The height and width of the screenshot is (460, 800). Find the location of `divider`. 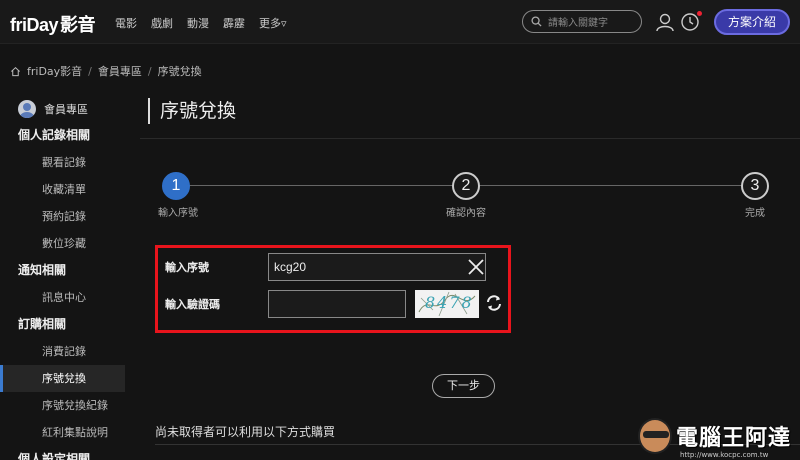

divider is located at coordinates (470, 138).